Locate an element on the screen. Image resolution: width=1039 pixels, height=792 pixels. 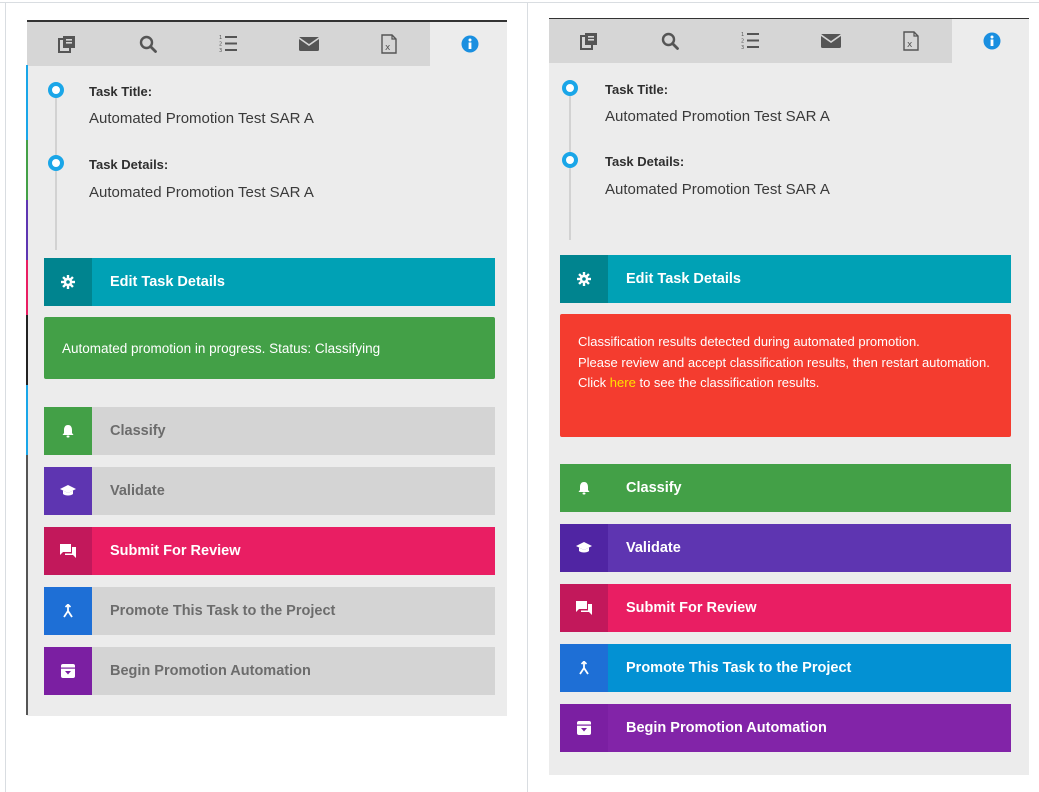
ordered-list-icon: 123 is located at coordinates (228, 44).